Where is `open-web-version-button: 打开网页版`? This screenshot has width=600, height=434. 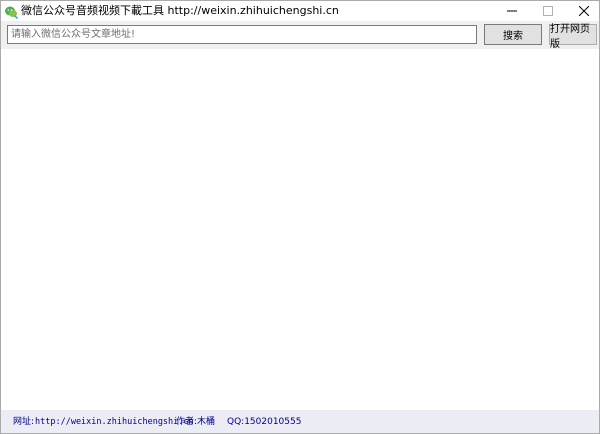 open-web-version-button: 打开网页版 is located at coordinates (573, 37).